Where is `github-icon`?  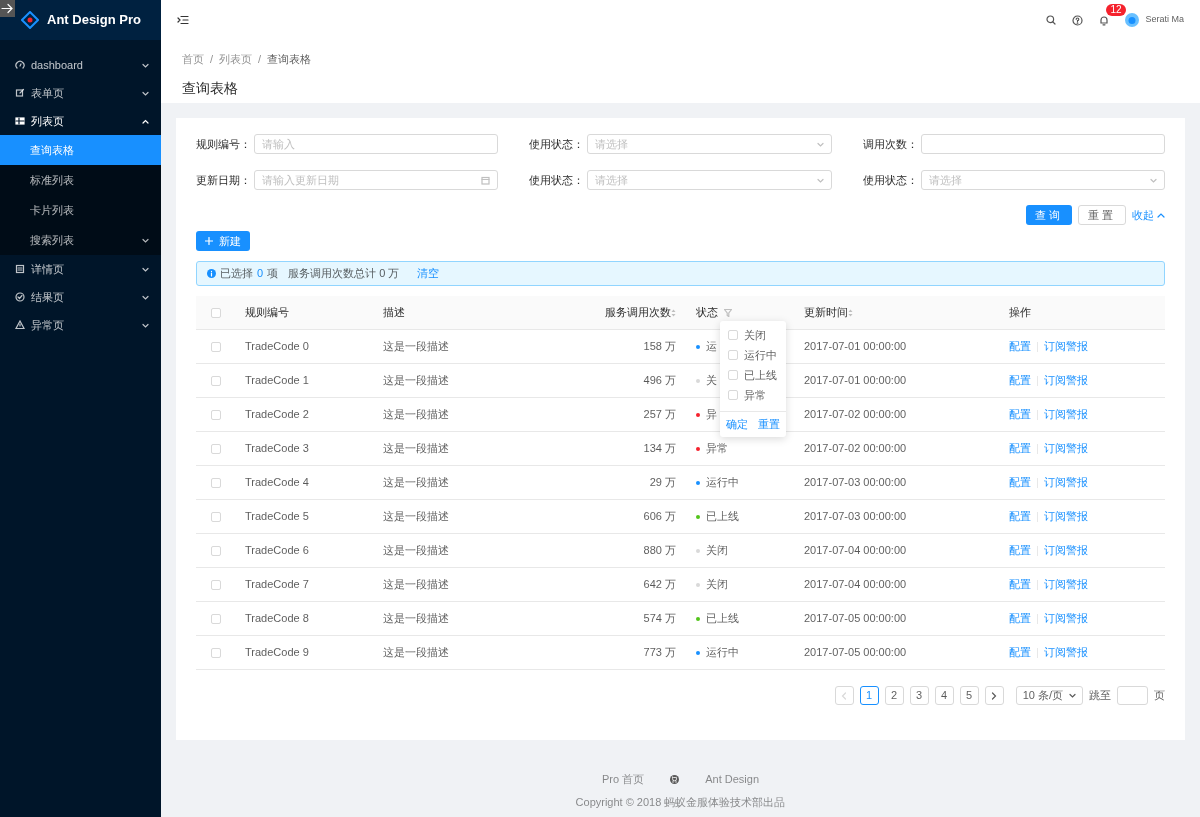 github-icon is located at coordinates (675, 779).